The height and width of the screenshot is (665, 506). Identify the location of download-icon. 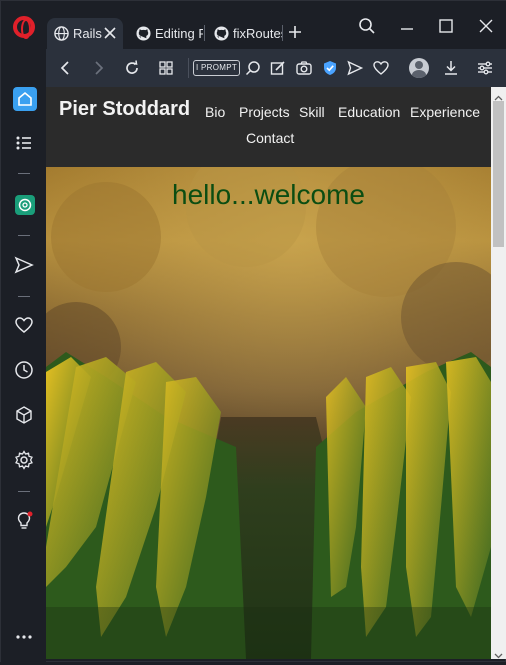
(451, 68).